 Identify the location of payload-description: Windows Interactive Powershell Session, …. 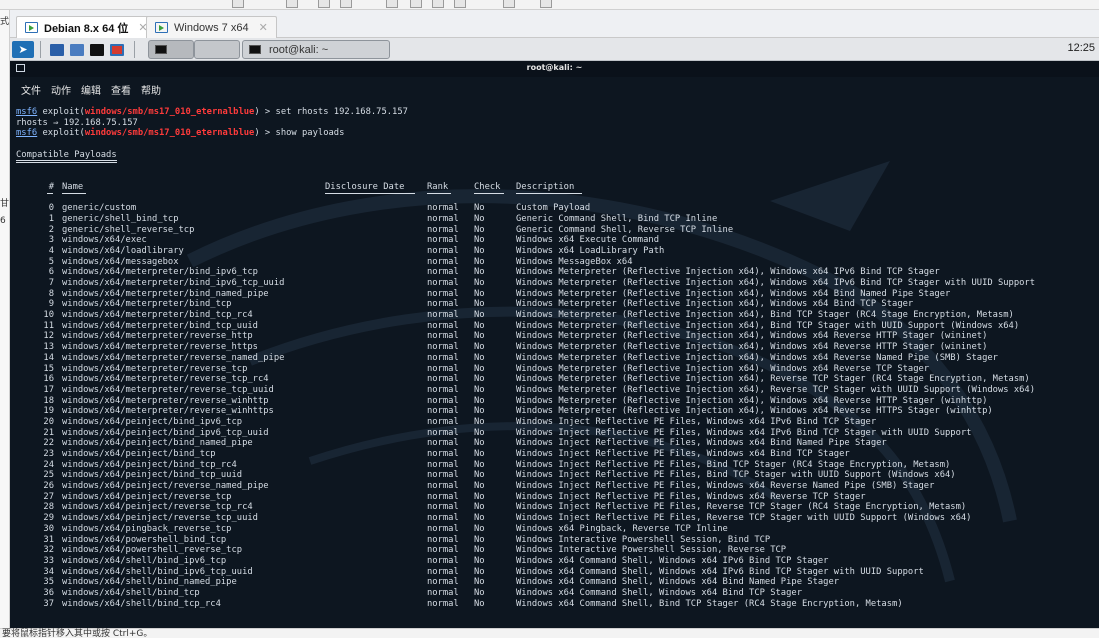
(651, 550).